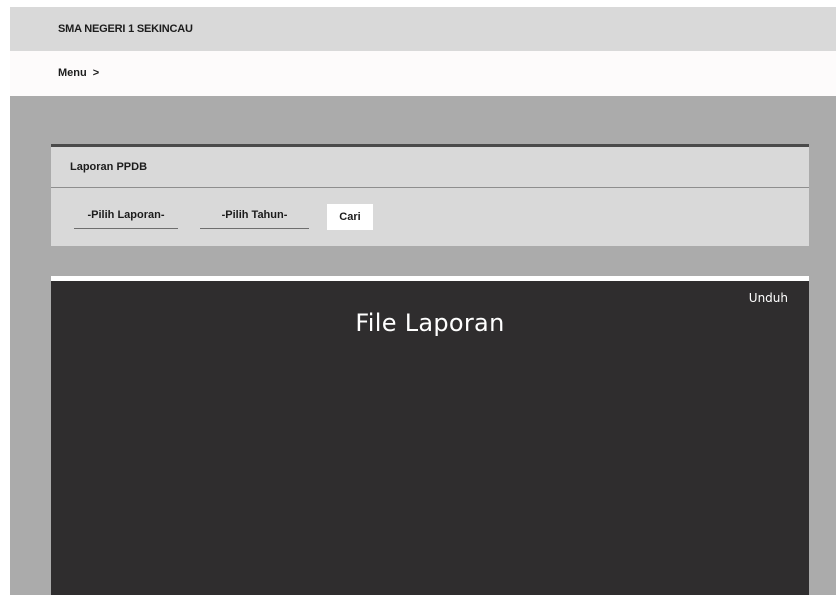 The width and height of the screenshot is (836, 595). I want to click on select-year-dropdown: -Pilih Tahun-, so click(254, 215).